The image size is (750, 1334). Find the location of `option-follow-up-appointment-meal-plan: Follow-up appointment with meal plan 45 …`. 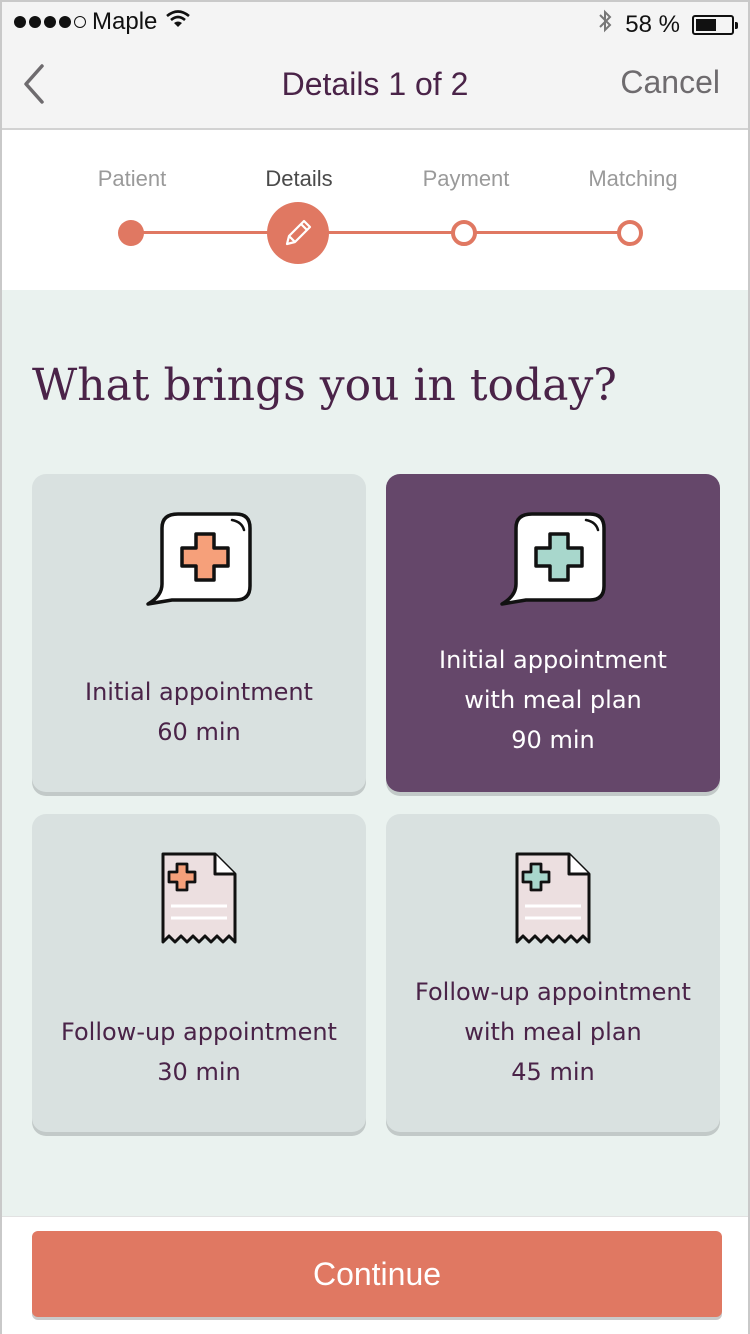

option-follow-up-appointment-meal-plan: Follow-up appointment with meal plan 45 … is located at coordinates (553, 973).